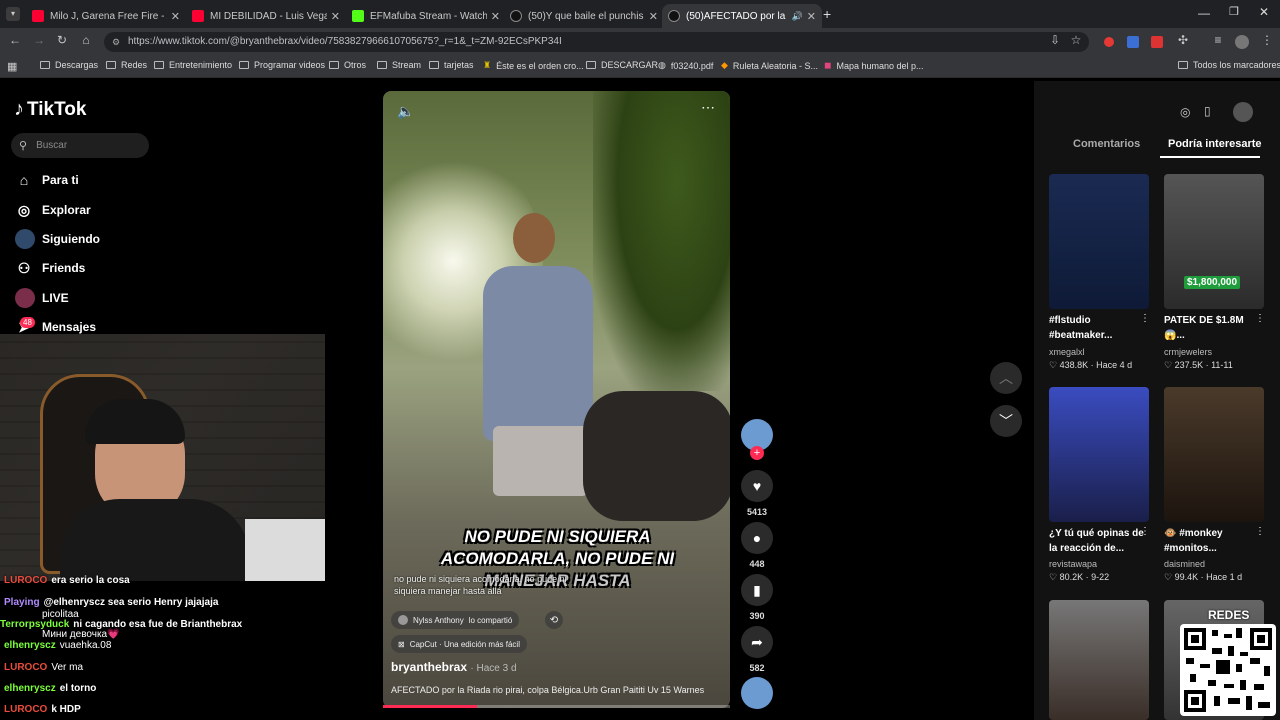 The width and height of the screenshot is (1280, 720). I want to click on apps-icon: ▦, so click(12, 66).